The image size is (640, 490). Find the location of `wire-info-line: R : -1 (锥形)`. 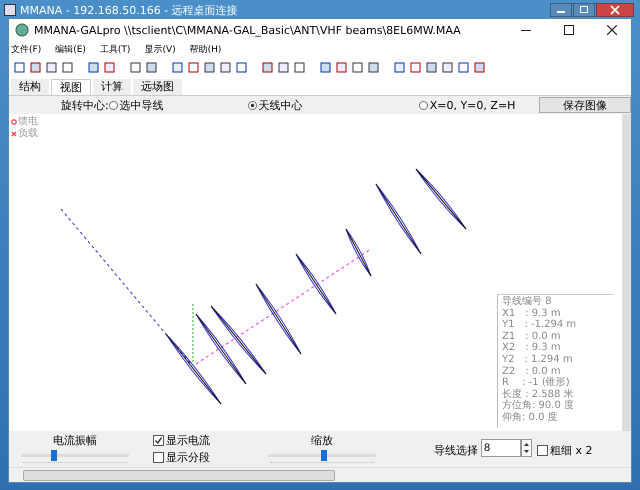

wire-info-line: R : -1 (锥形) is located at coordinates (536, 382).